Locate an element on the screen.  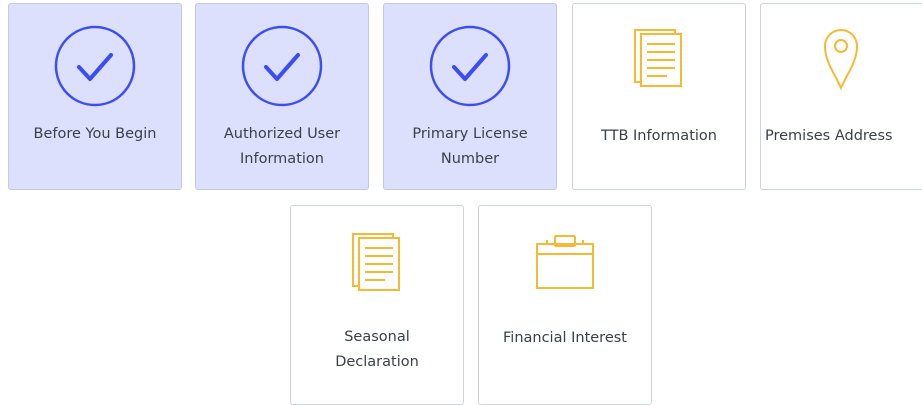
step-tile-primary-license-number: Primary License Number is located at coordinates (470, 96).